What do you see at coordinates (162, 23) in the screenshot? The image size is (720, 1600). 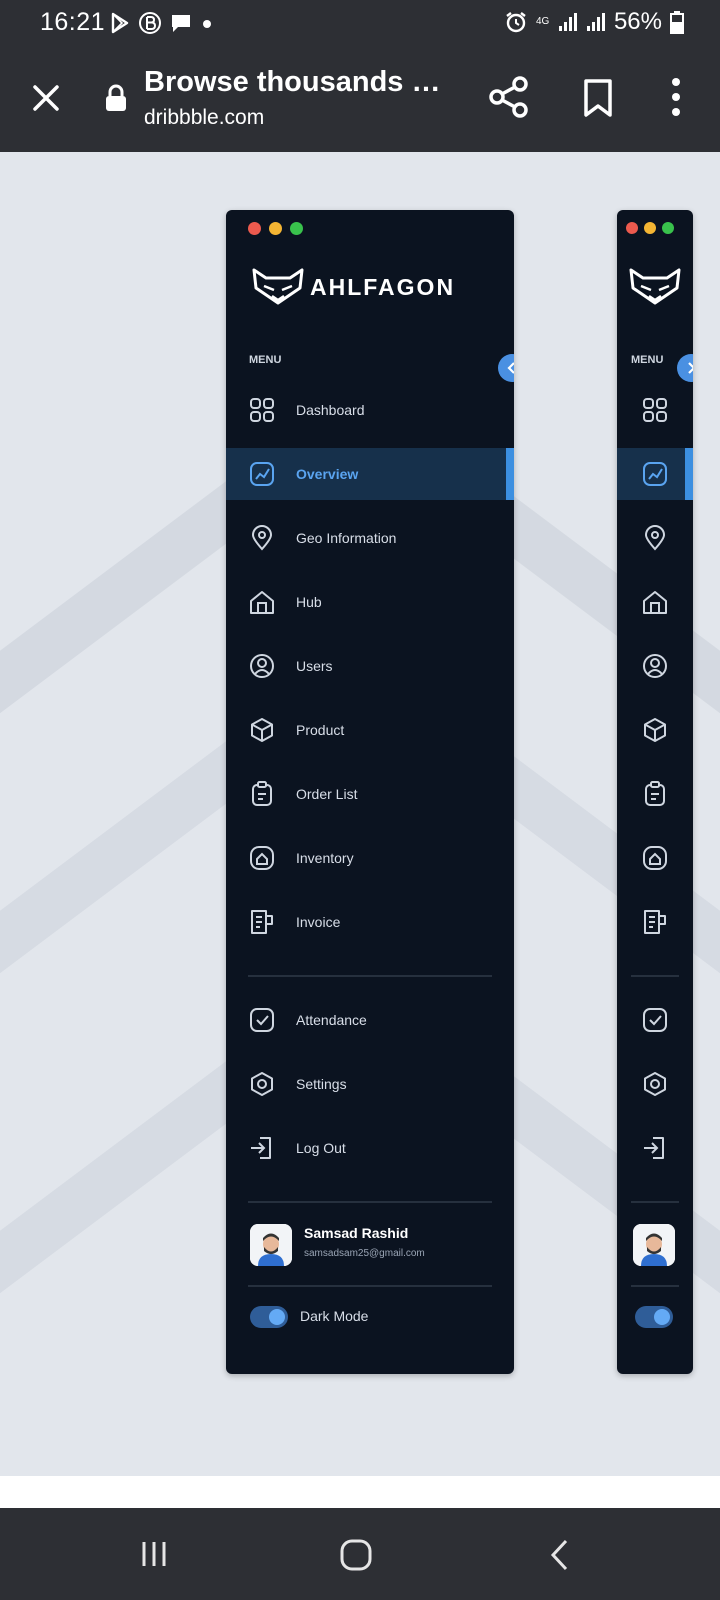 I see `notification-icons` at bounding box center [162, 23].